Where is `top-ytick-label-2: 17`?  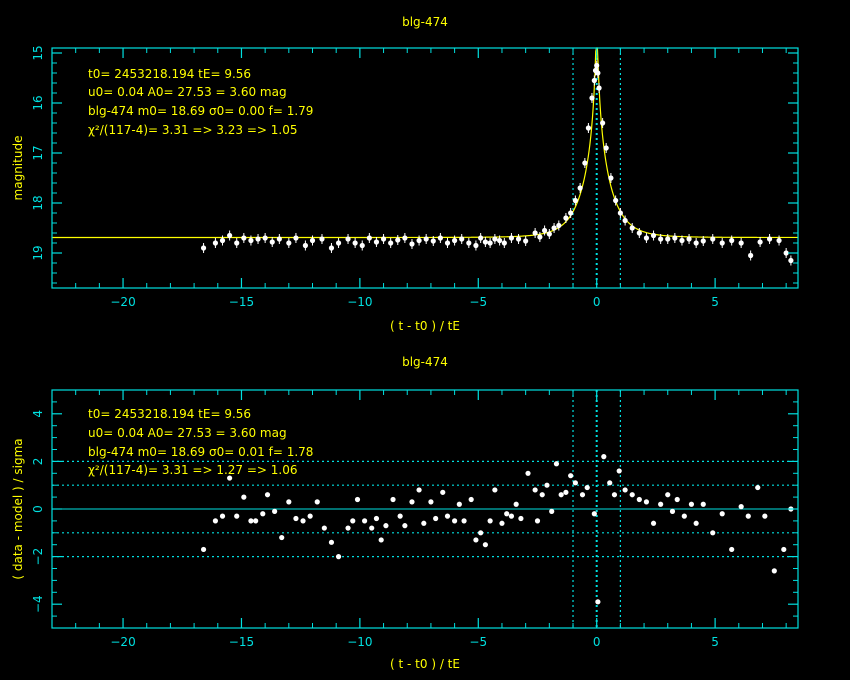 top-ytick-label-2: 17 is located at coordinates (38, 152).